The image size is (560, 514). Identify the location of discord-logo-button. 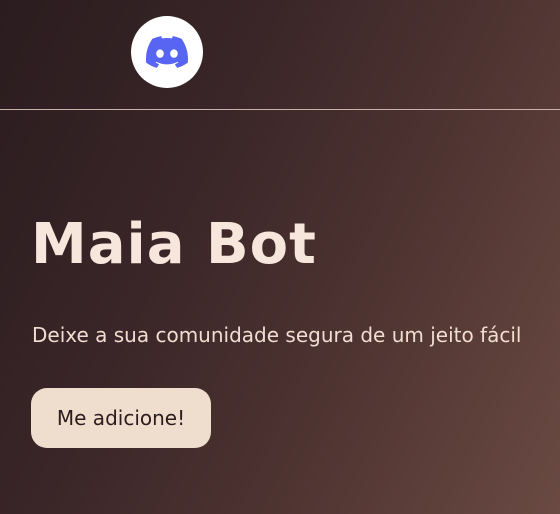
(167, 52).